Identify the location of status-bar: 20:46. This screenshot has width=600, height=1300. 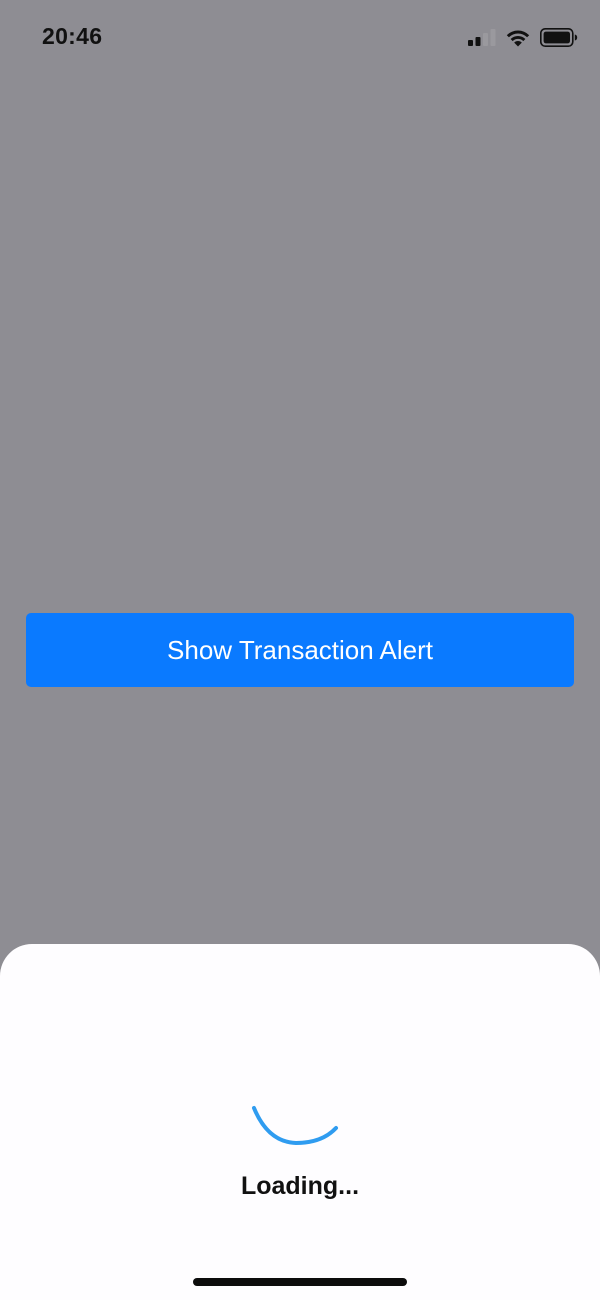
(300, 36).